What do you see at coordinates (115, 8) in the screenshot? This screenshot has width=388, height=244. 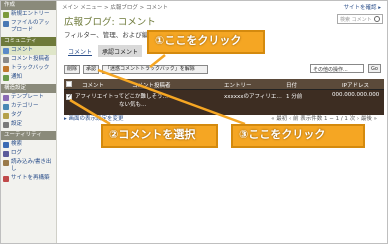 I see `breadcrumb: メイン メニュー > 広報ブログ > コメント` at bounding box center [115, 8].